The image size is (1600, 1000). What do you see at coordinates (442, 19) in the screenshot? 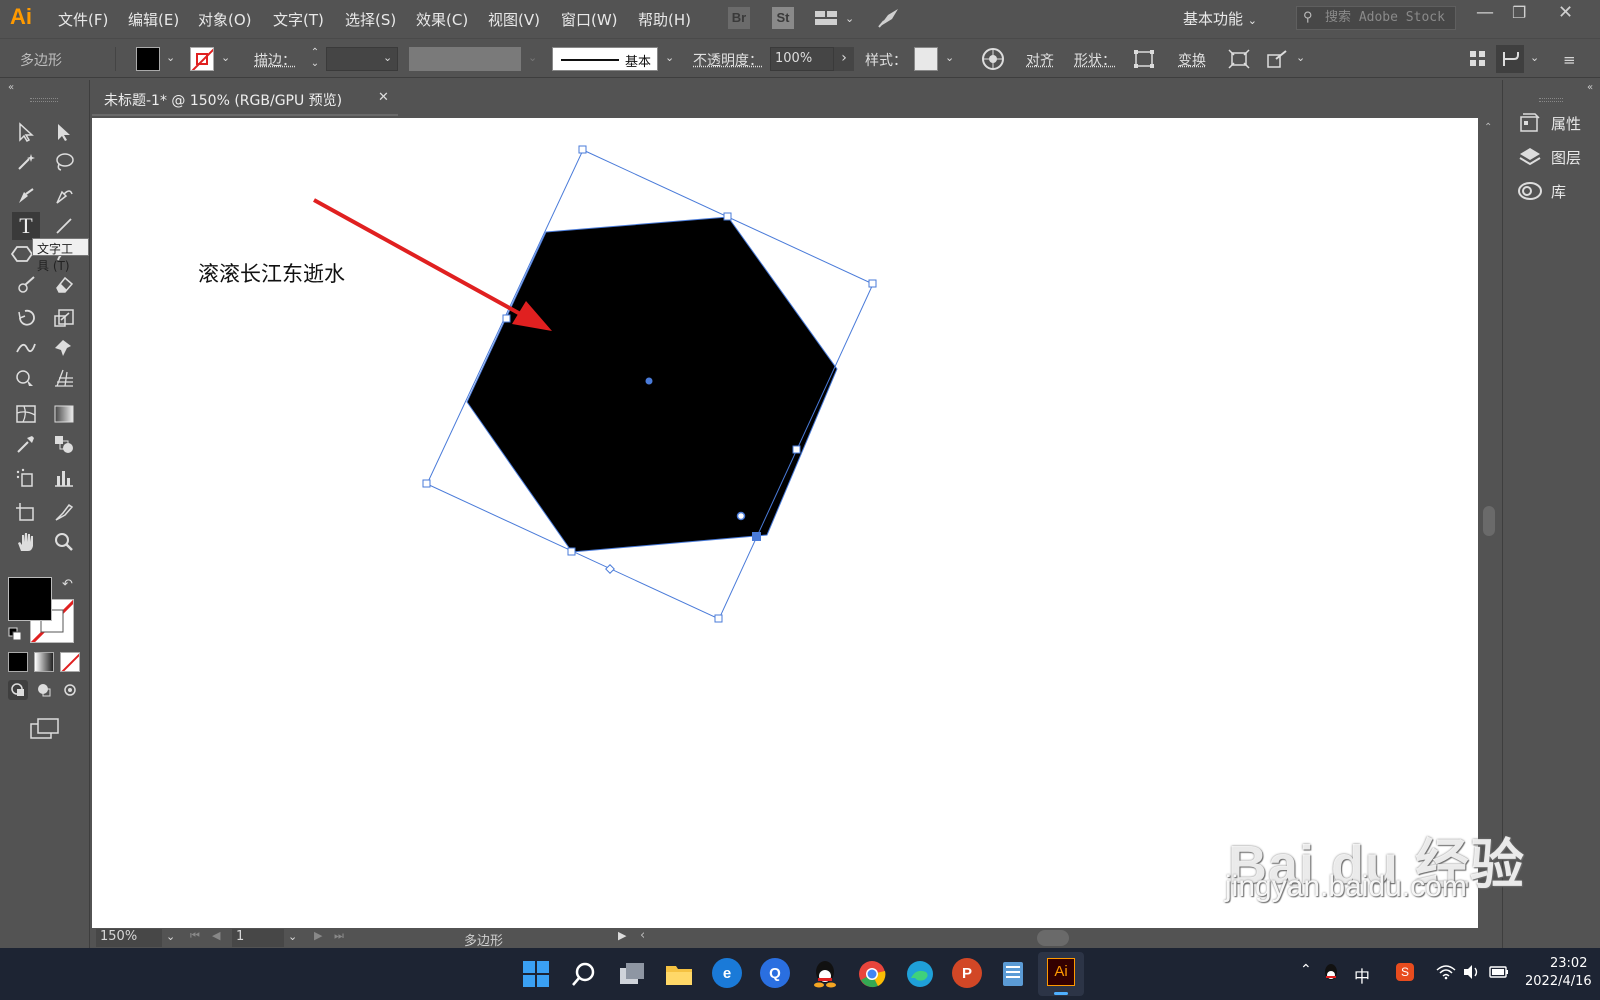
I see `menu-effect: 效果(C)` at bounding box center [442, 19].